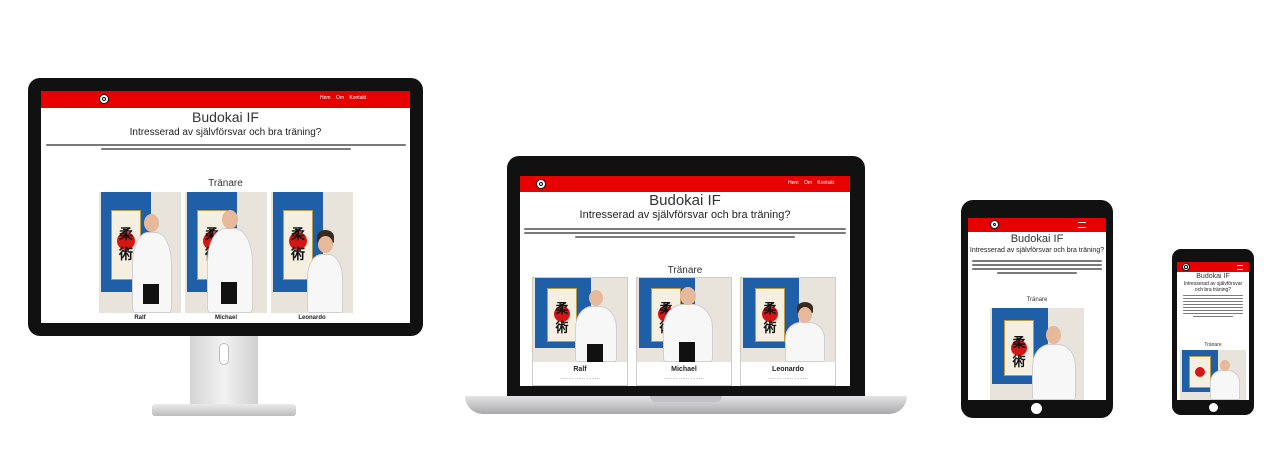 This screenshot has height=474, width=1278. Describe the element at coordinates (1037, 239) in the screenshot. I see `tablet-site-title: Budokai IF` at that location.